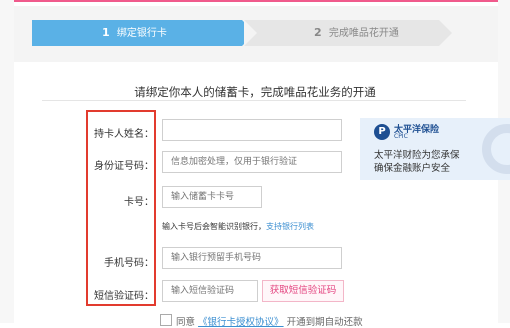 This screenshot has height=328, width=510. Describe the element at coordinates (252, 258) in the screenshot. I see `phone-field` at that location.